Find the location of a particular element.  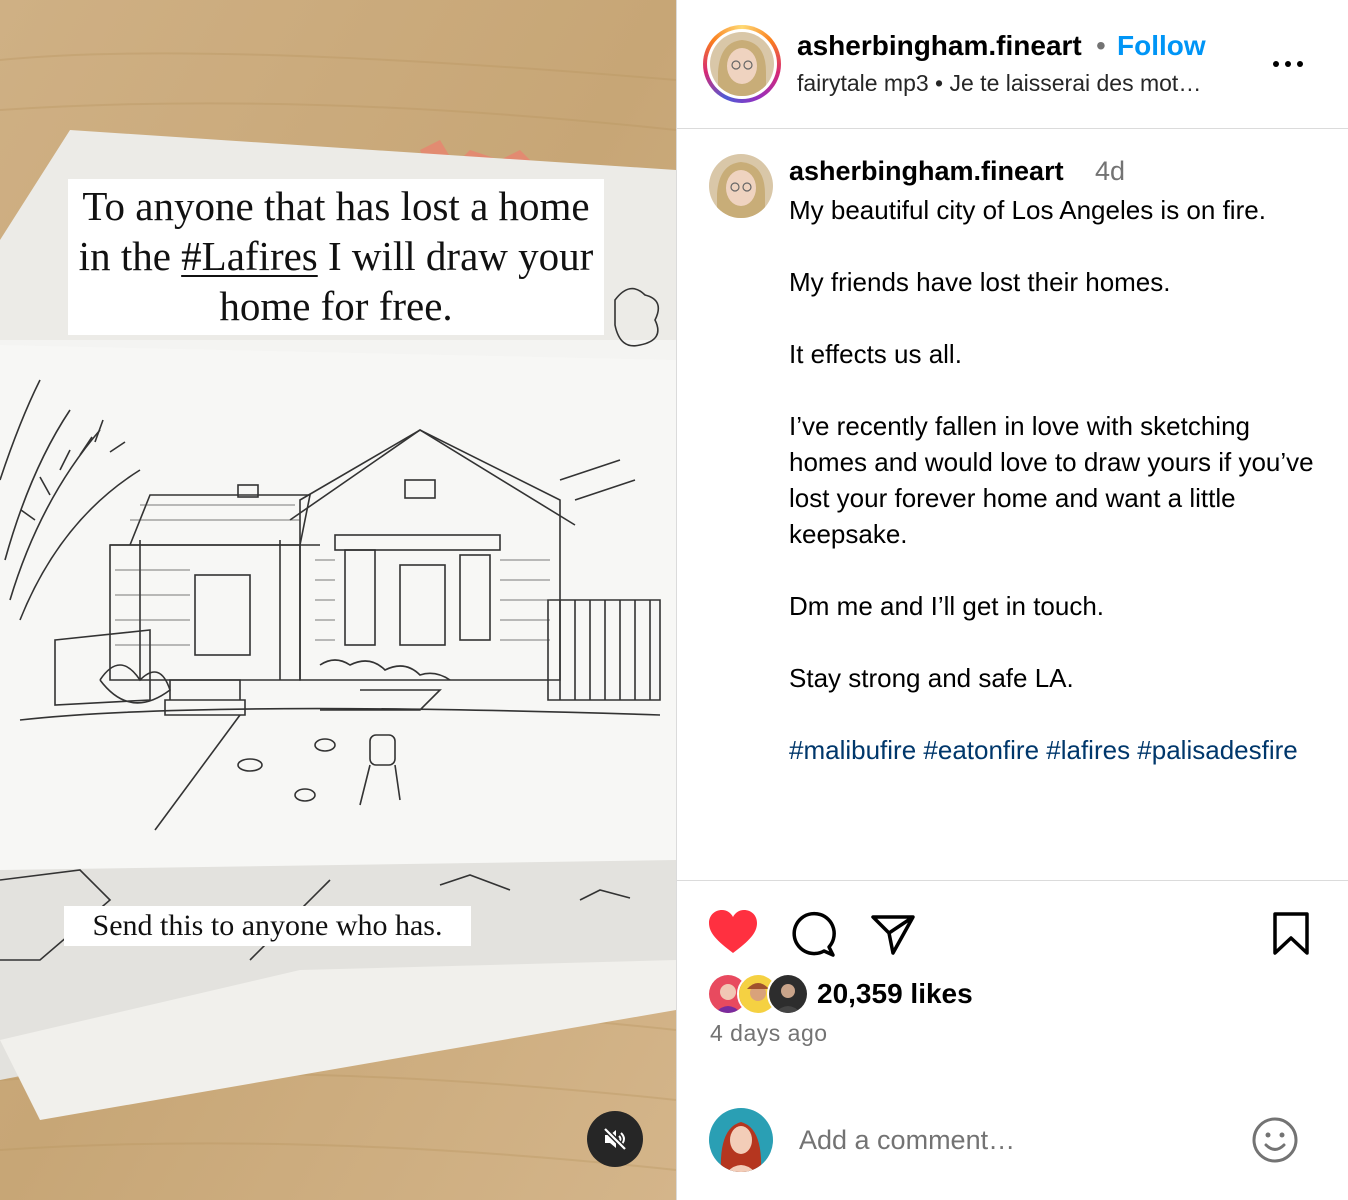

post-date: 4 days ago is located at coordinates (769, 1033).